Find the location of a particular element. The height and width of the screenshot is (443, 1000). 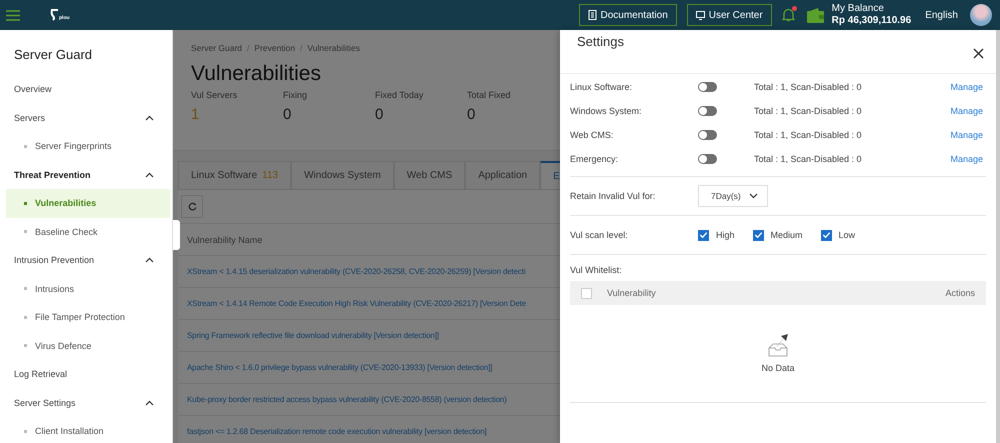

checkbox-label: Medium is located at coordinates (786, 235).